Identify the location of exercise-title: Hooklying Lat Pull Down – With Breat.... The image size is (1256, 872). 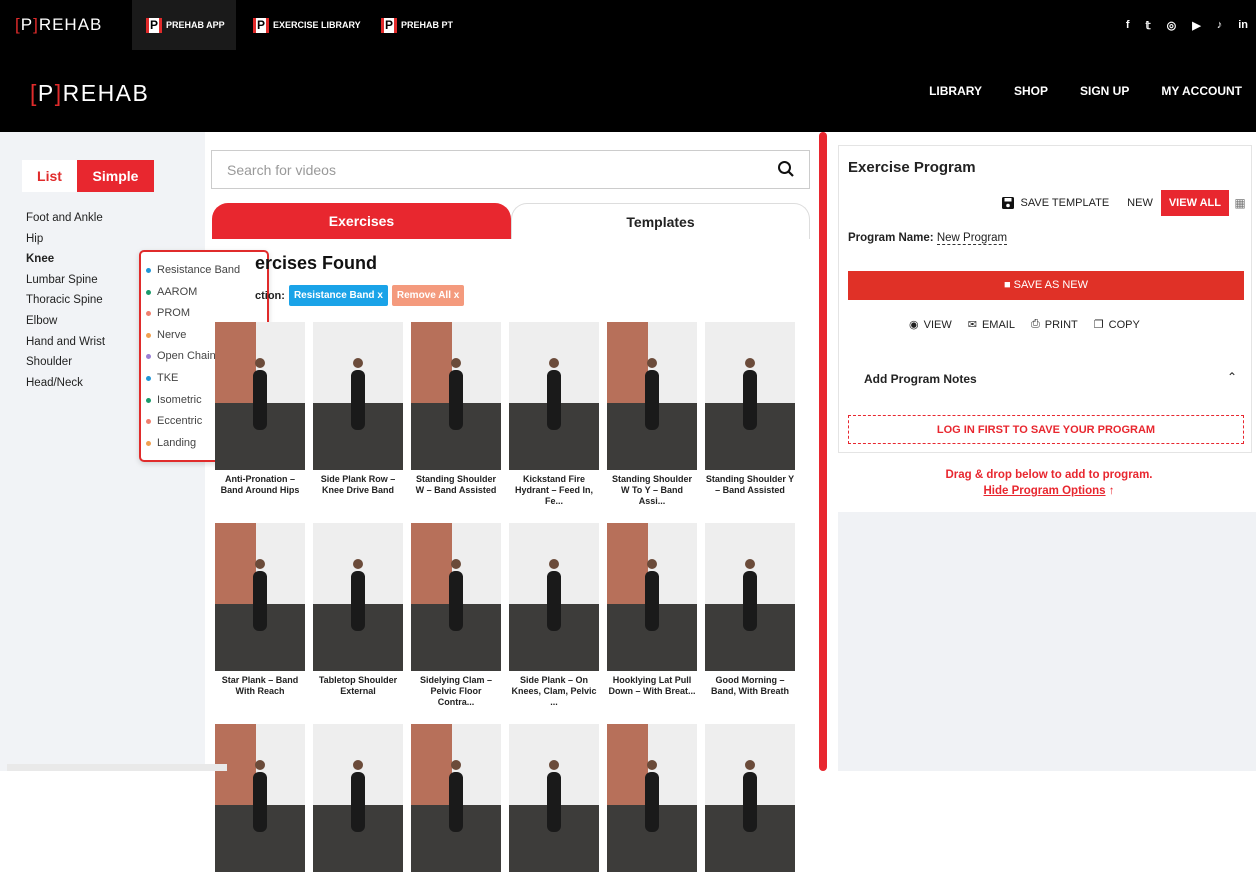
(652, 697).